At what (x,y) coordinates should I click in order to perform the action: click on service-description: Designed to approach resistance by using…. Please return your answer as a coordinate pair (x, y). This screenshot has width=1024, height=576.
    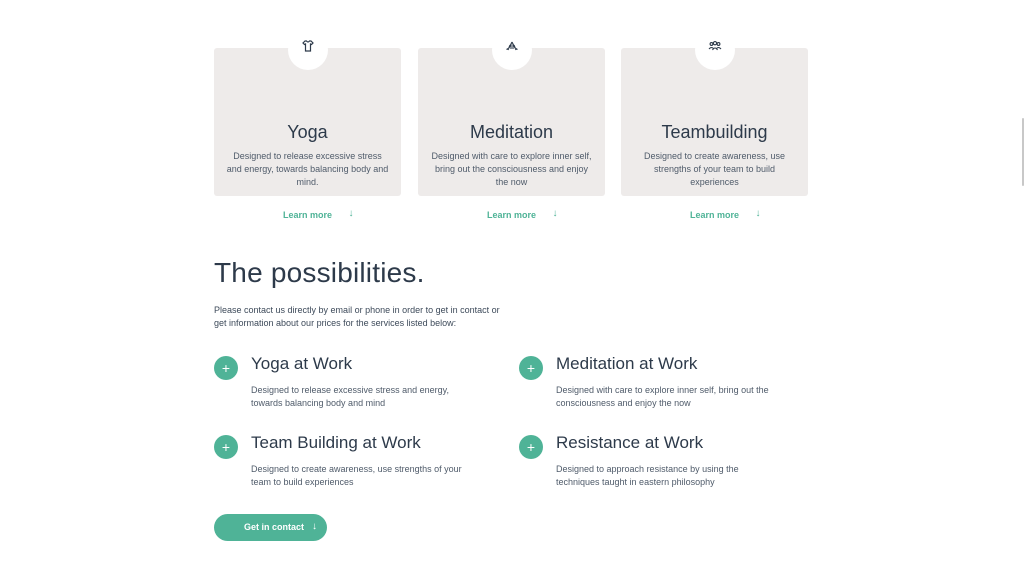
    Looking at the image, I should click on (647, 475).